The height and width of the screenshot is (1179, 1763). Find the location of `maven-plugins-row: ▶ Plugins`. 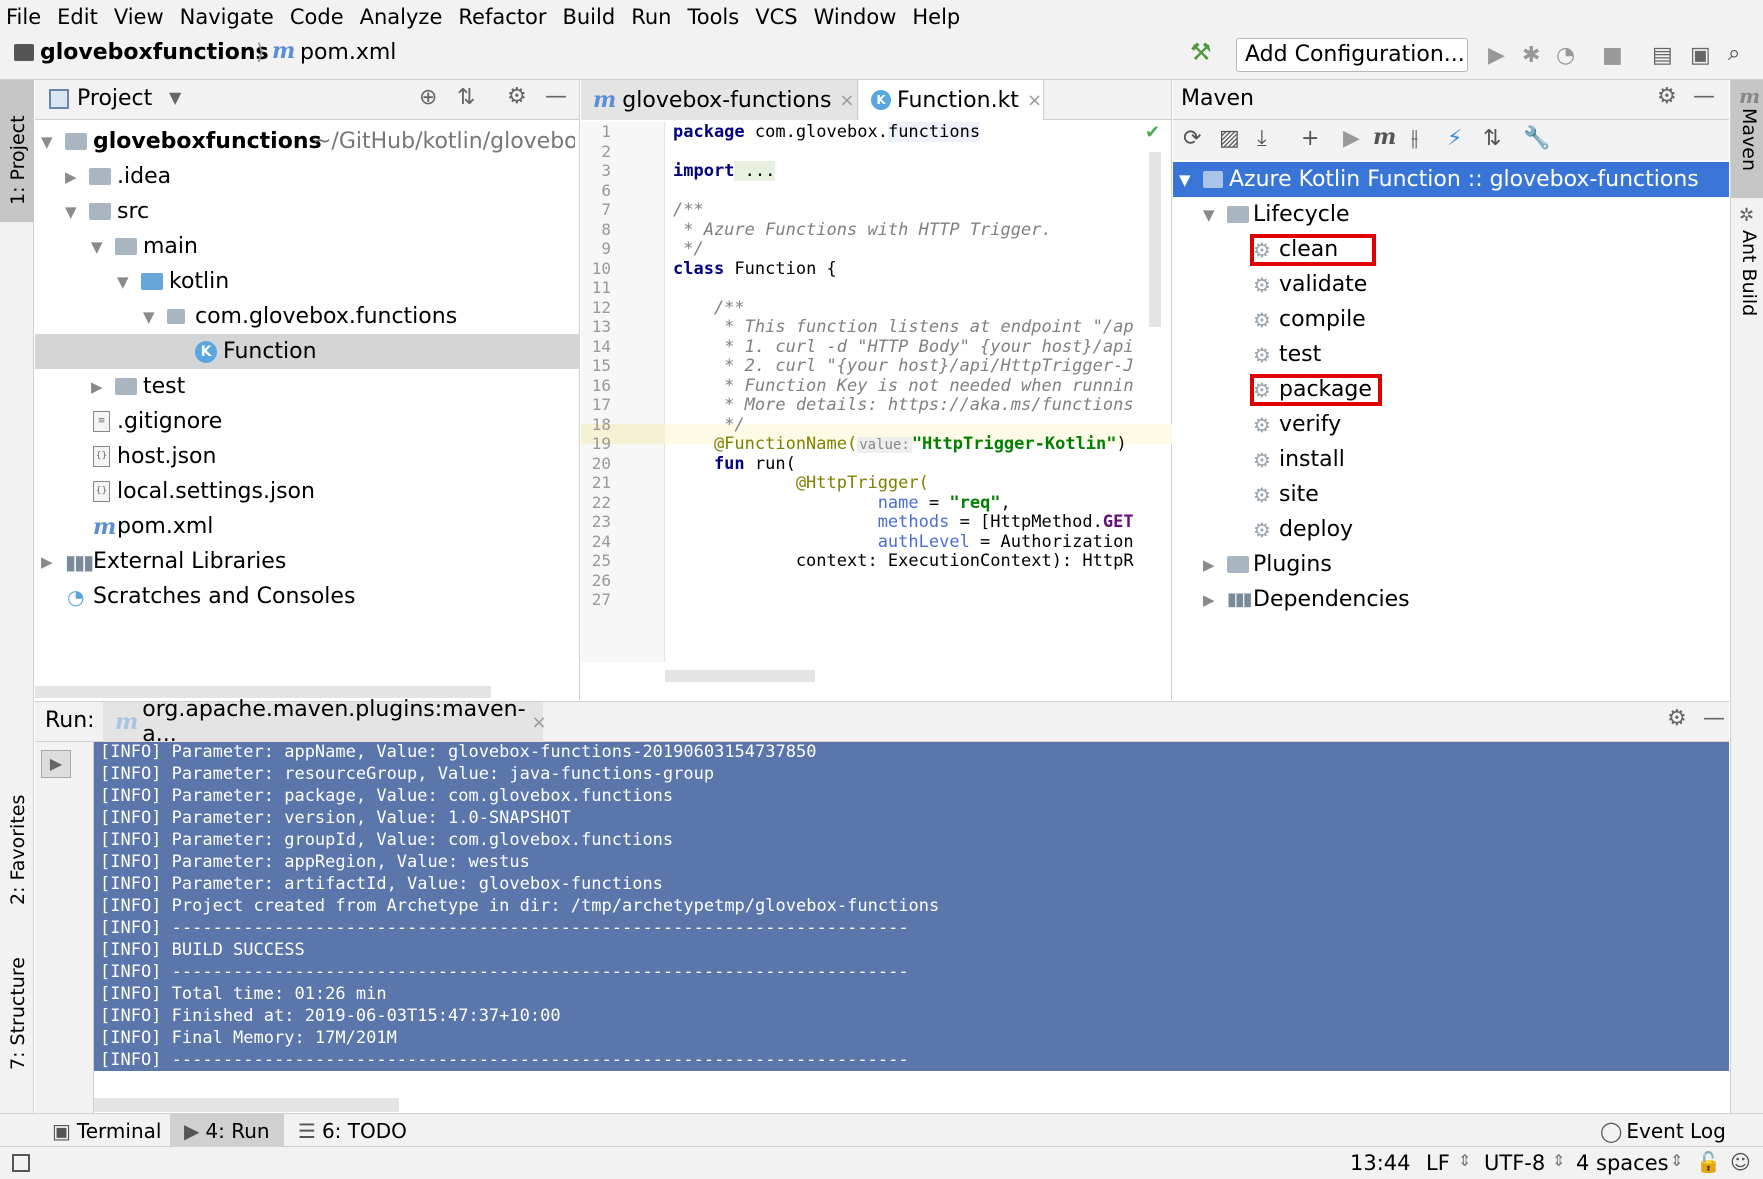

maven-plugins-row: ▶ Plugins is located at coordinates (1451, 564).